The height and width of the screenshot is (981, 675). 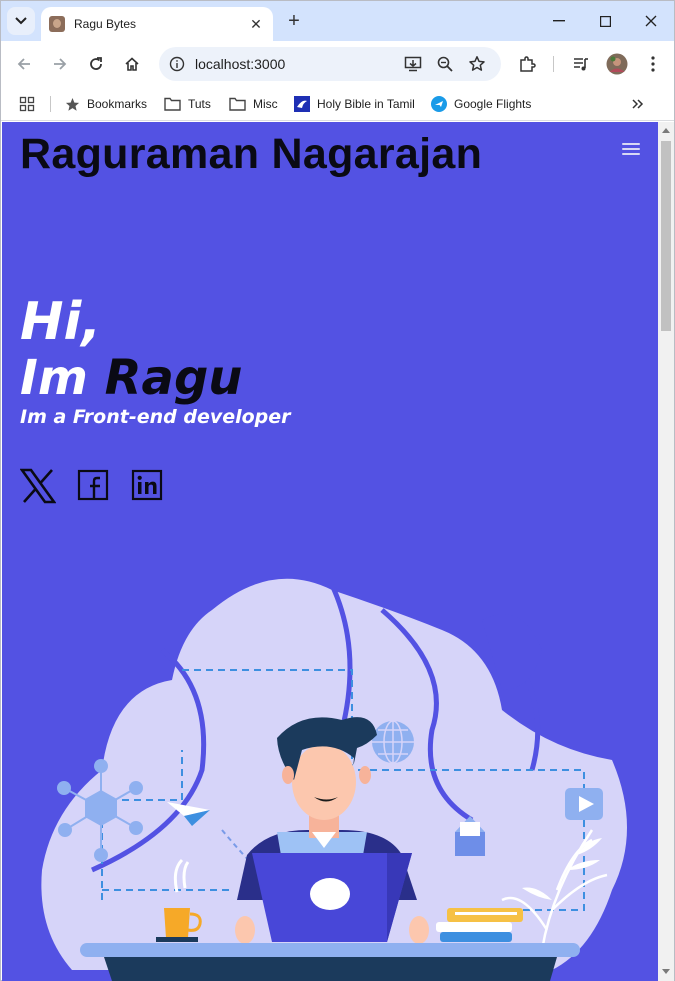 What do you see at coordinates (553, 64) in the screenshot?
I see `toolbar-divider` at bounding box center [553, 64].